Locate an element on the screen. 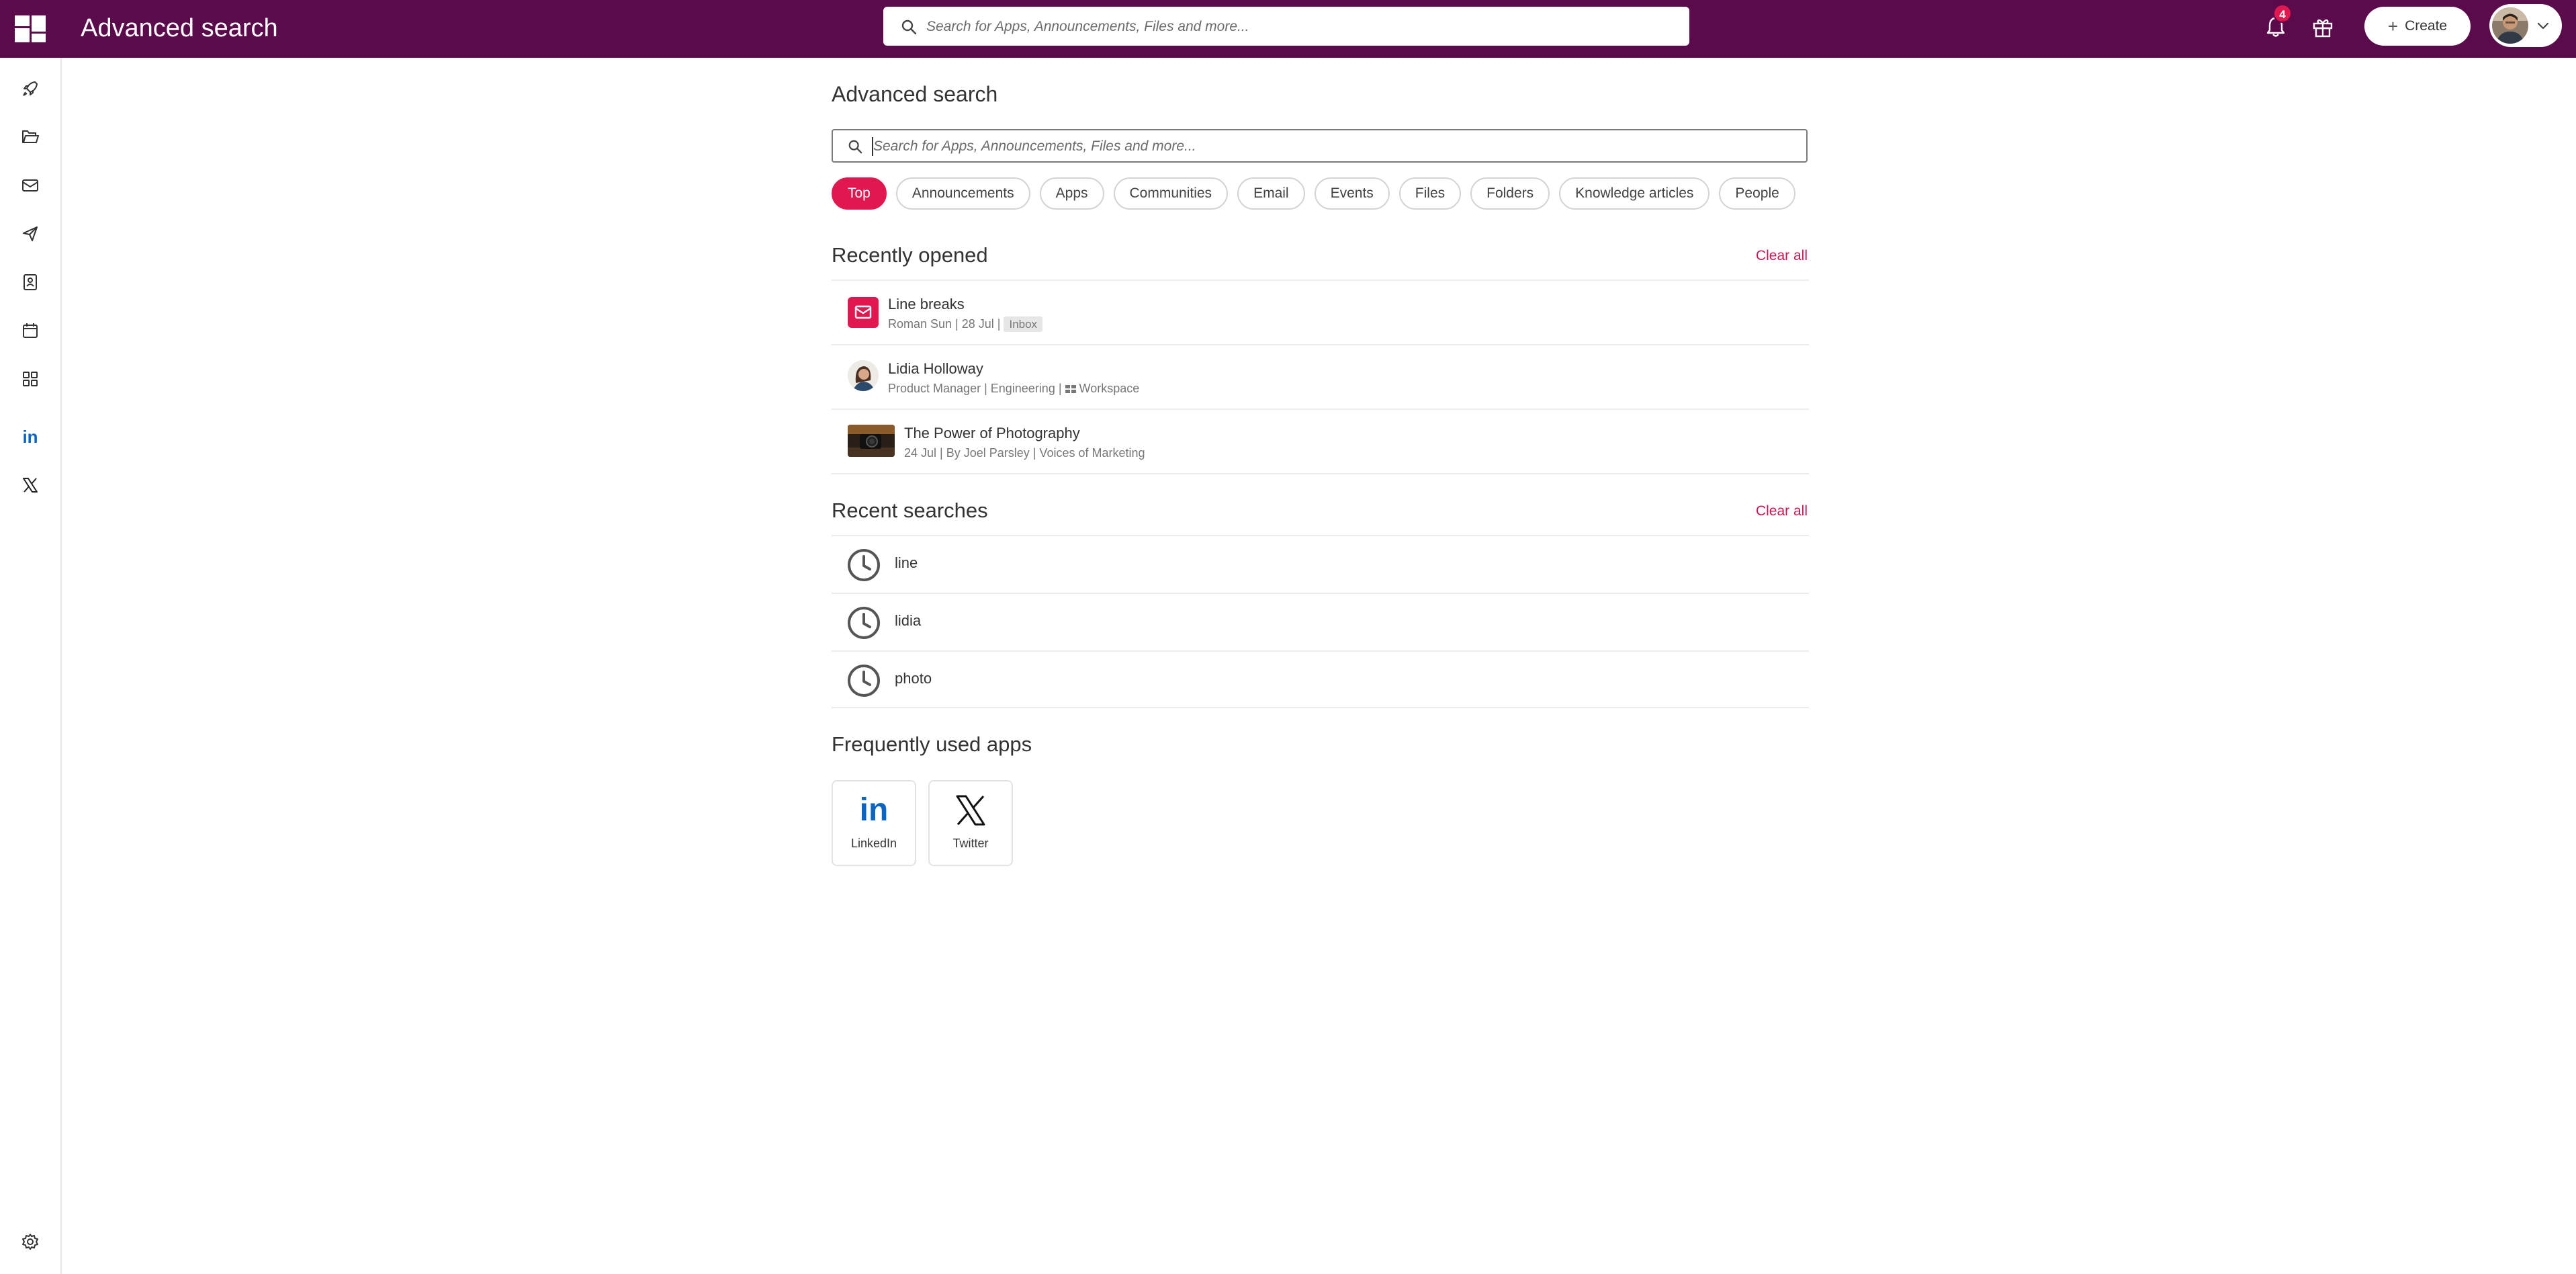 The height and width of the screenshot is (1274, 2576). sidebar-item-contacts is located at coordinates (31, 282).